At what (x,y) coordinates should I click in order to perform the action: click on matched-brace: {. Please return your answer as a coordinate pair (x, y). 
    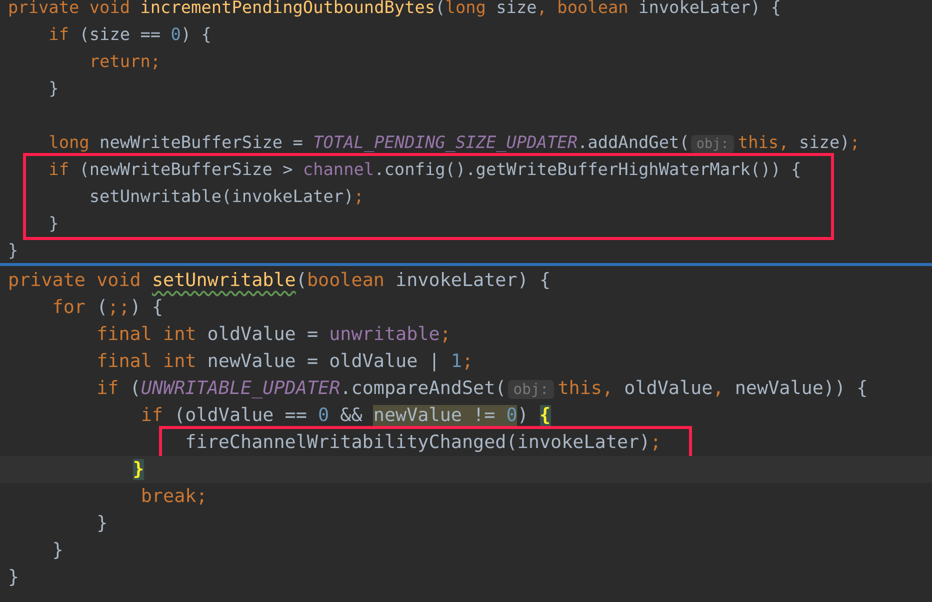
    Looking at the image, I should click on (545, 415).